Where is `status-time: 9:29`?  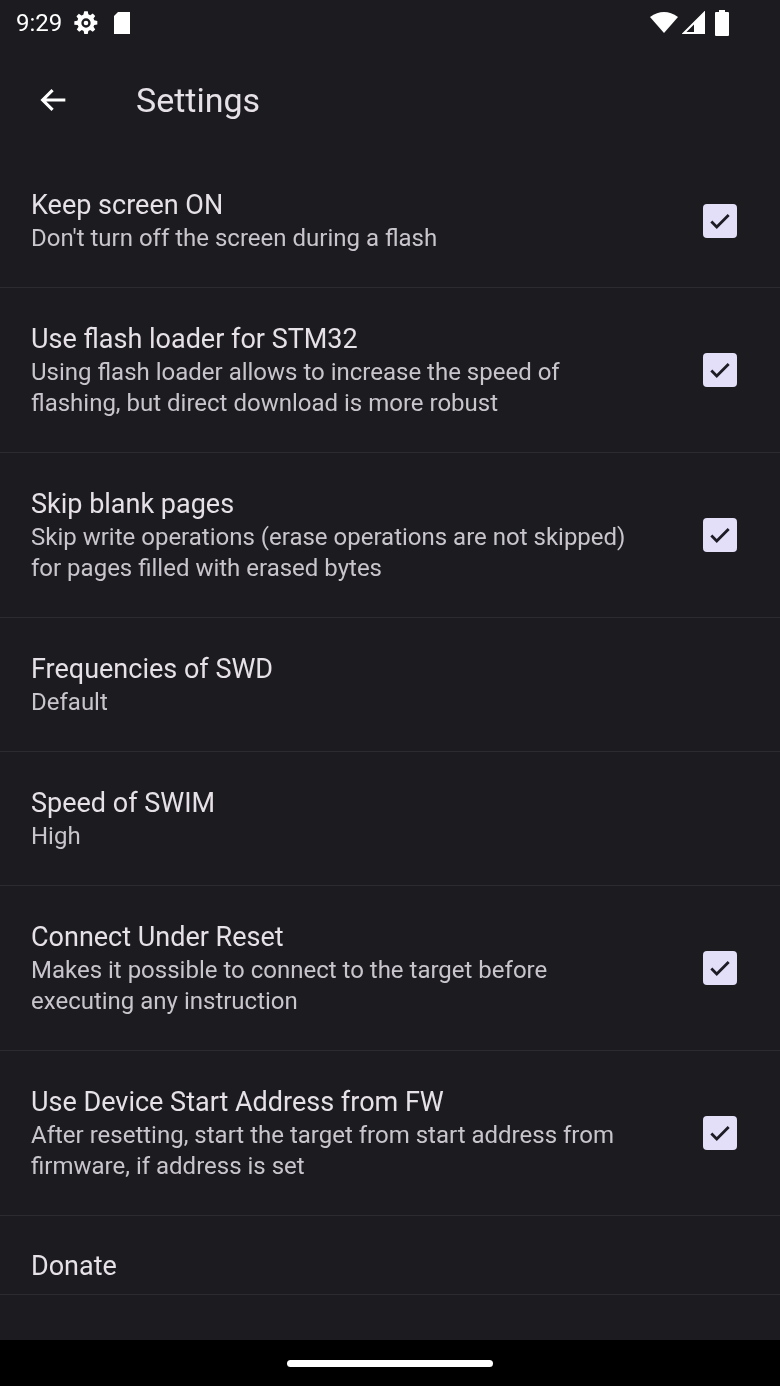
status-time: 9:29 is located at coordinates (39, 23).